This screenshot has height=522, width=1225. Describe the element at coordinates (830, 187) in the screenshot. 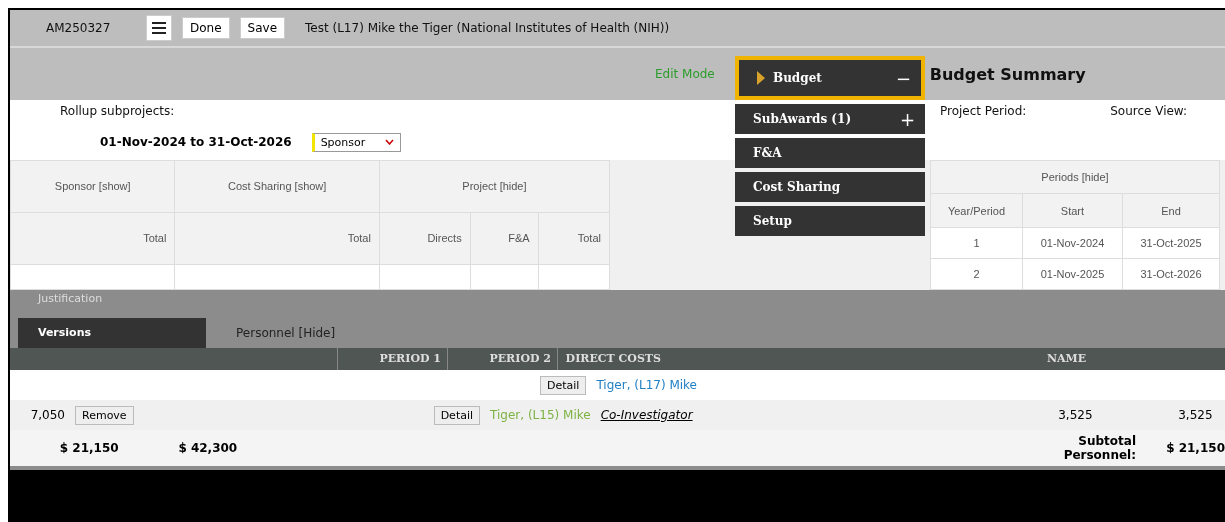

I see `menu-item: Cost Sharing` at that location.